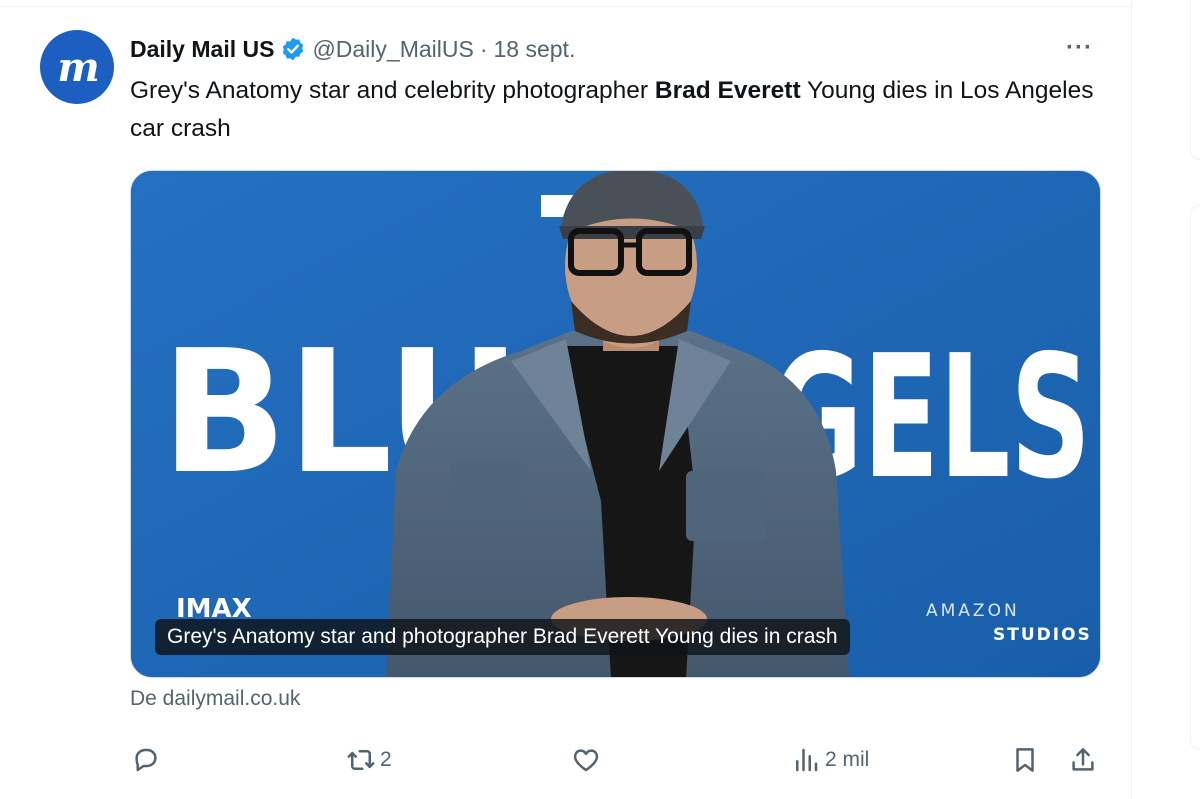 This screenshot has height=799, width=1200. I want to click on like-icon, so click(586, 760).